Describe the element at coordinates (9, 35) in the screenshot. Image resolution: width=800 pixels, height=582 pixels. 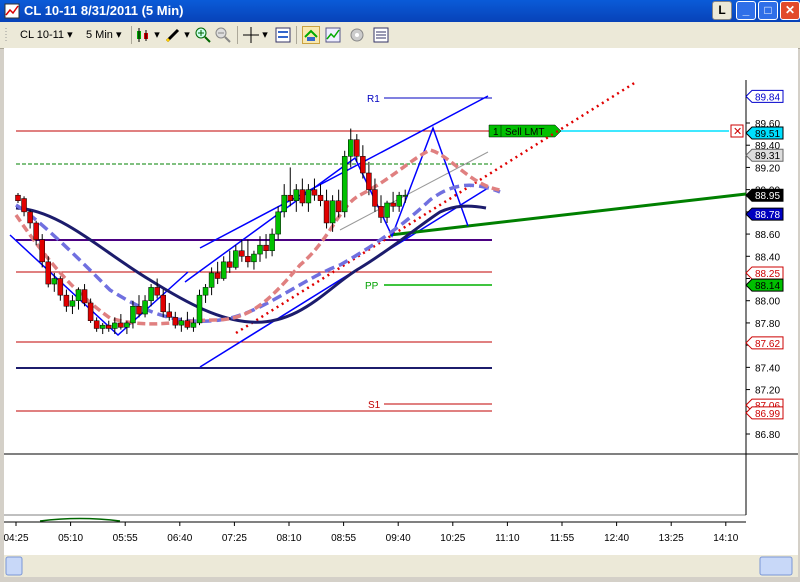
I see `toolbar-grip` at that location.